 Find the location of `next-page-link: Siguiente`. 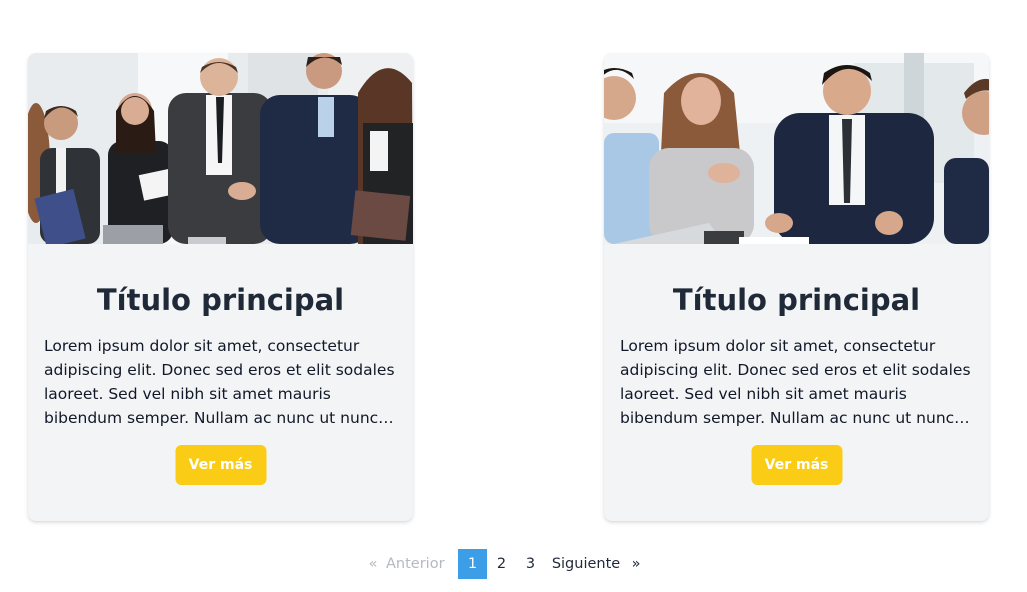

next-page-link: Siguiente is located at coordinates (586, 564).